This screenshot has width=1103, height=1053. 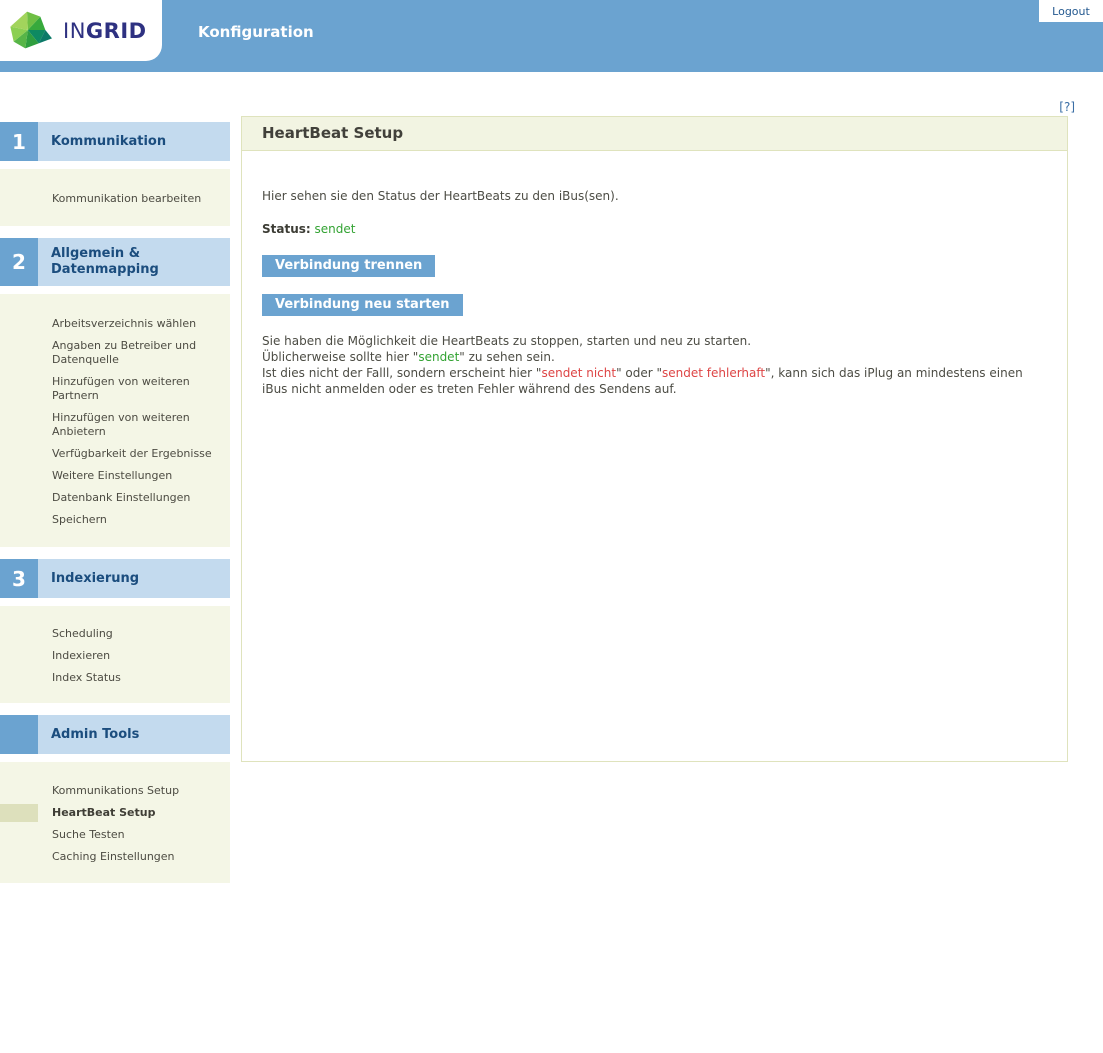 I want to click on help-link: [?], so click(x=1067, y=107).